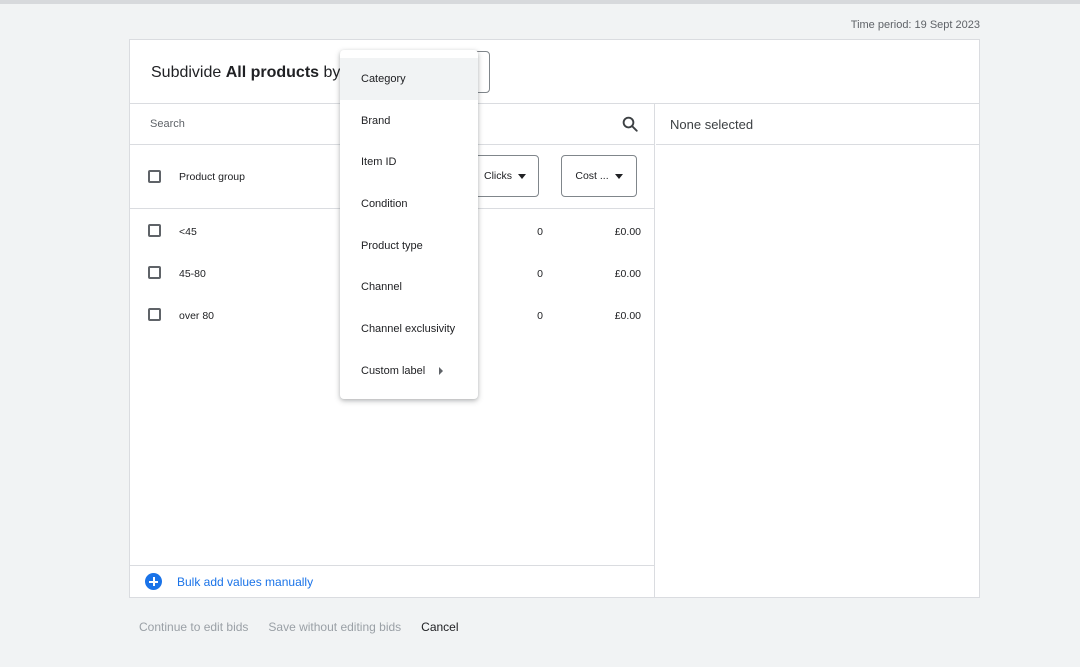 The image size is (1080, 667). Describe the element at coordinates (193, 627) in the screenshot. I see `continue-to-edit-bids-button: Continue to edit bids` at that location.